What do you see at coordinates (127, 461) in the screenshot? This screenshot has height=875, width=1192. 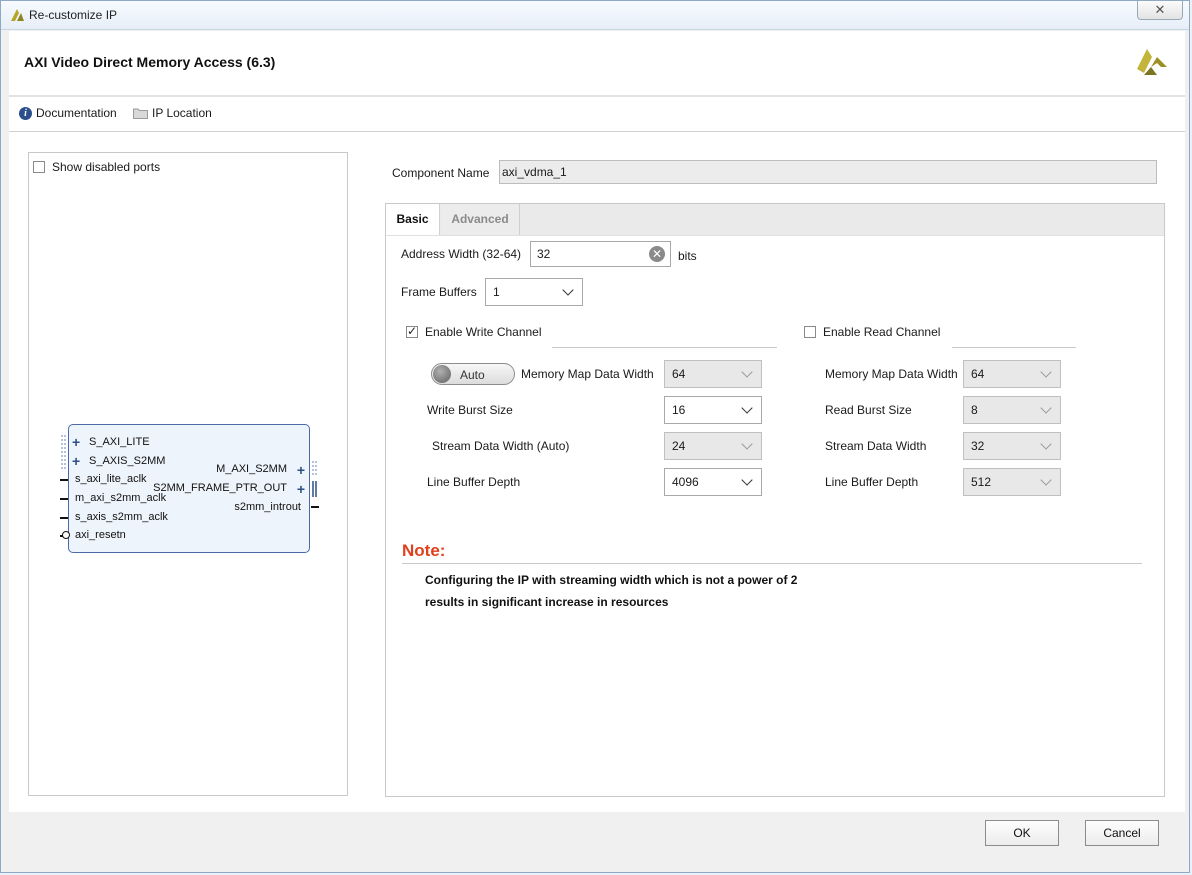 I see `port-s-axis-s2mm: S_AXIS_S2MM` at bounding box center [127, 461].